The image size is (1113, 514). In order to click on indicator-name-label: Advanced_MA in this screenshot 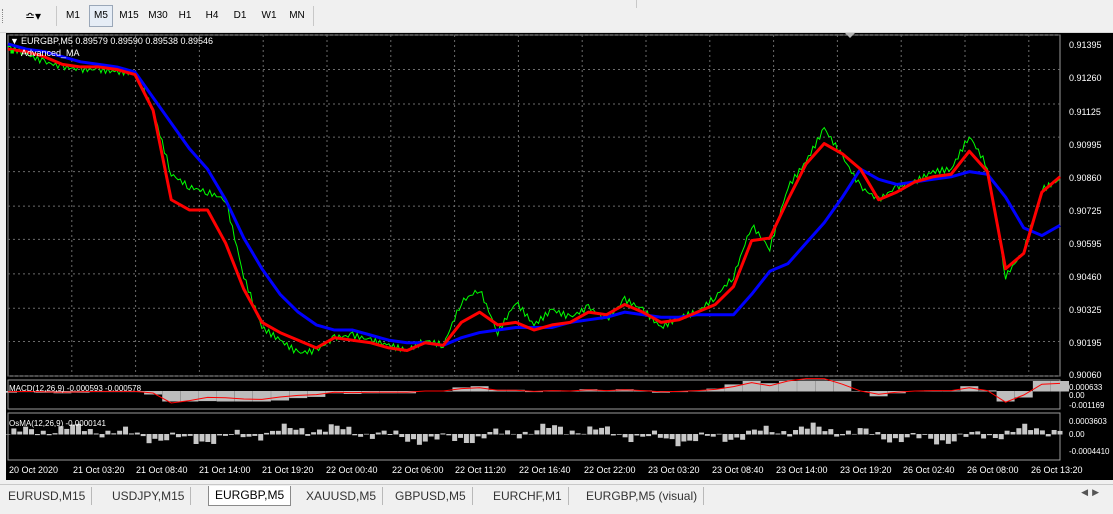, I will do `click(50, 53)`.